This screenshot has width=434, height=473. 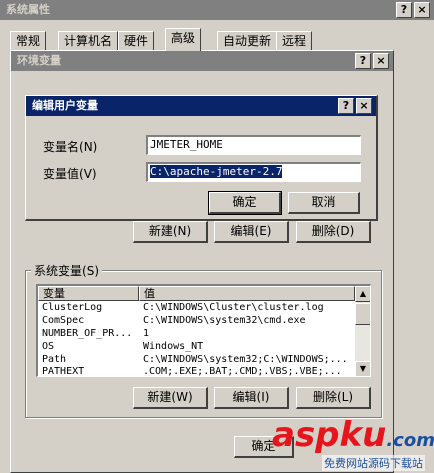 I want to click on system-edit-button: 编辑(I), so click(x=251, y=398).